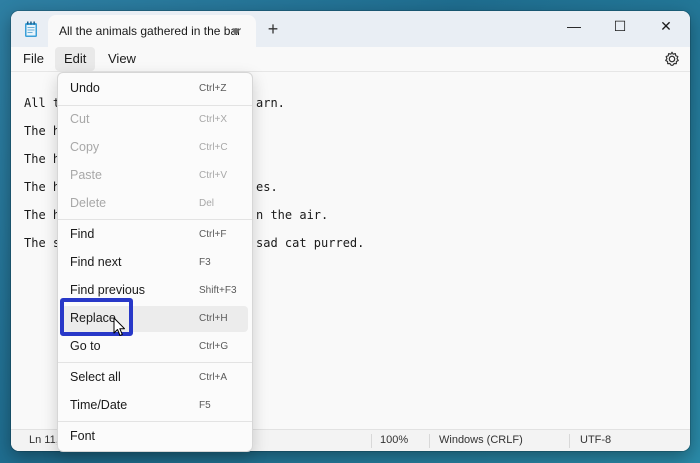 Image resolution: width=700 pixels, height=463 pixels. I want to click on text-line-4-end: es., so click(267, 187).